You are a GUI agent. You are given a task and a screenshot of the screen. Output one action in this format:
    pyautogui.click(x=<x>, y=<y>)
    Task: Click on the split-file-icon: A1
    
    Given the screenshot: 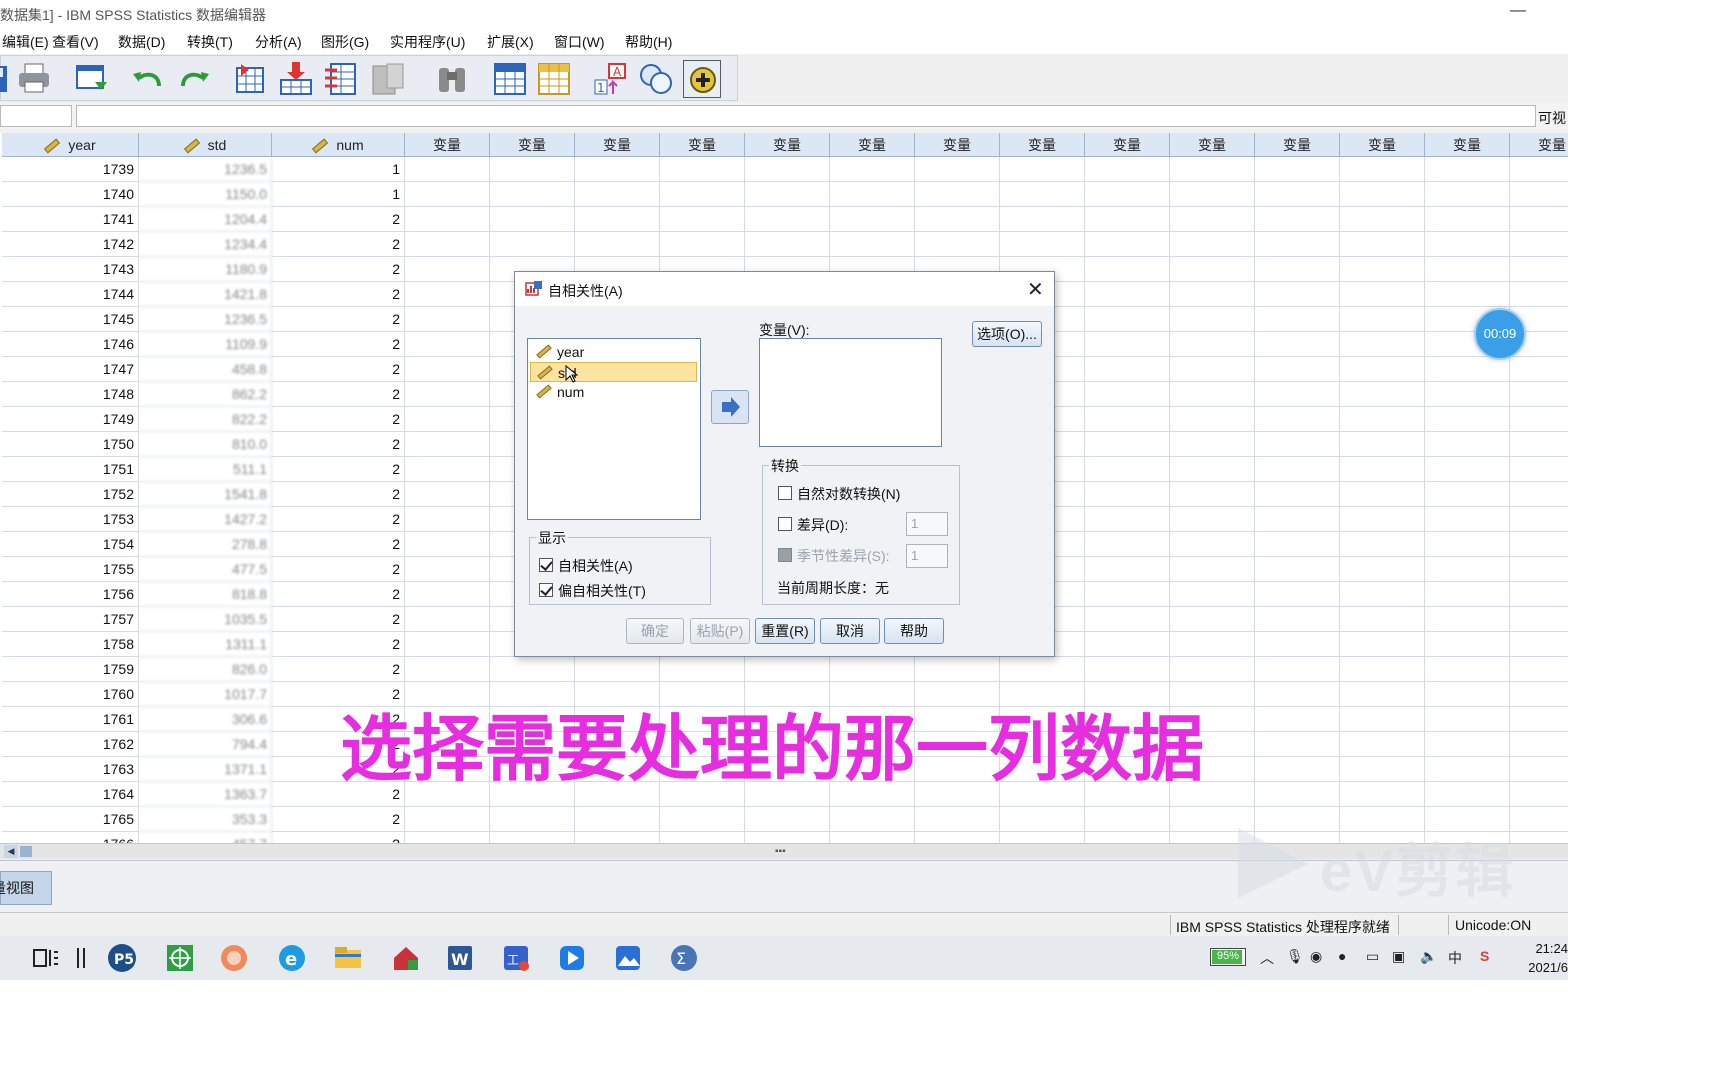 What is the action you would take?
    pyautogui.click(x=612, y=79)
    